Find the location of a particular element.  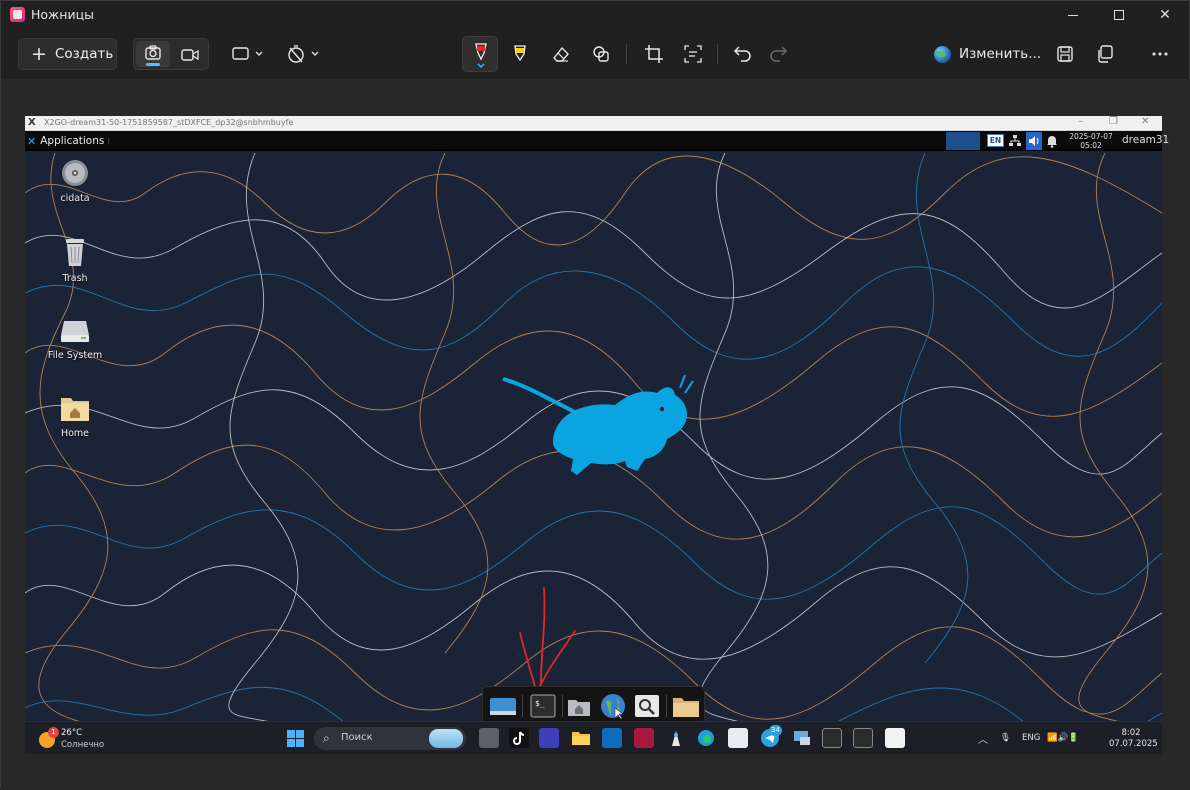

home-folder-icon is located at coordinates (75, 409).